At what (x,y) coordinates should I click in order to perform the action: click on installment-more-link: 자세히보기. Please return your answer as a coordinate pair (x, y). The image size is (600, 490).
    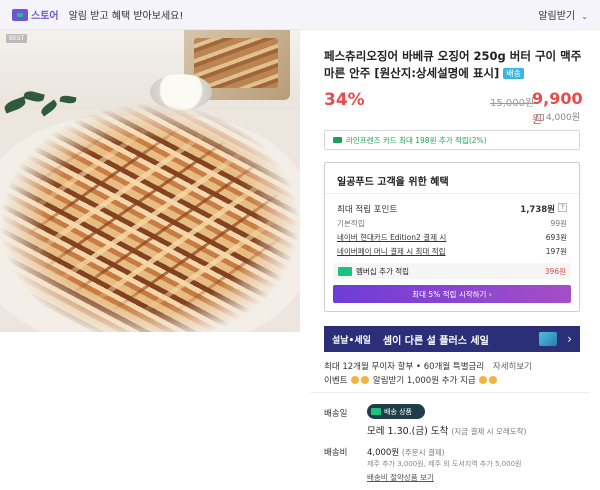
    Looking at the image, I should click on (512, 367).